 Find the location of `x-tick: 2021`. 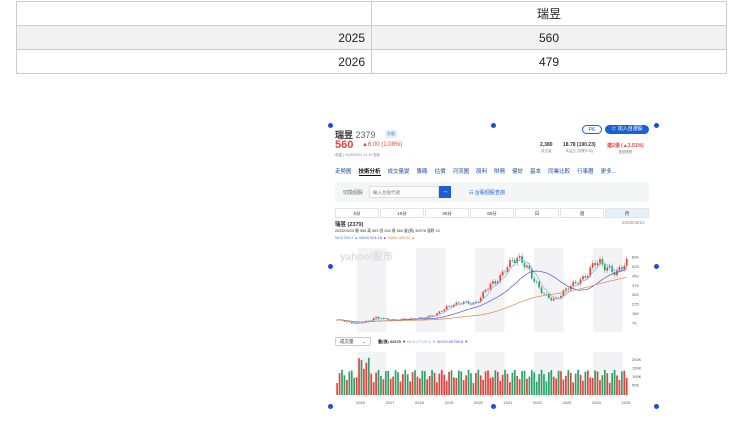

x-tick: 2021 is located at coordinates (509, 402).